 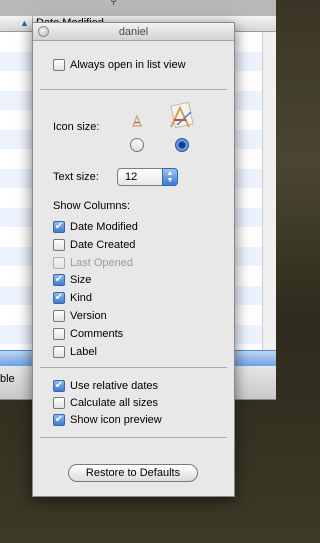 What do you see at coordinates (114, 403) in the screenshot?
I see `checkbox-label: Calculate all sizes` at bounding box center [114, 403].